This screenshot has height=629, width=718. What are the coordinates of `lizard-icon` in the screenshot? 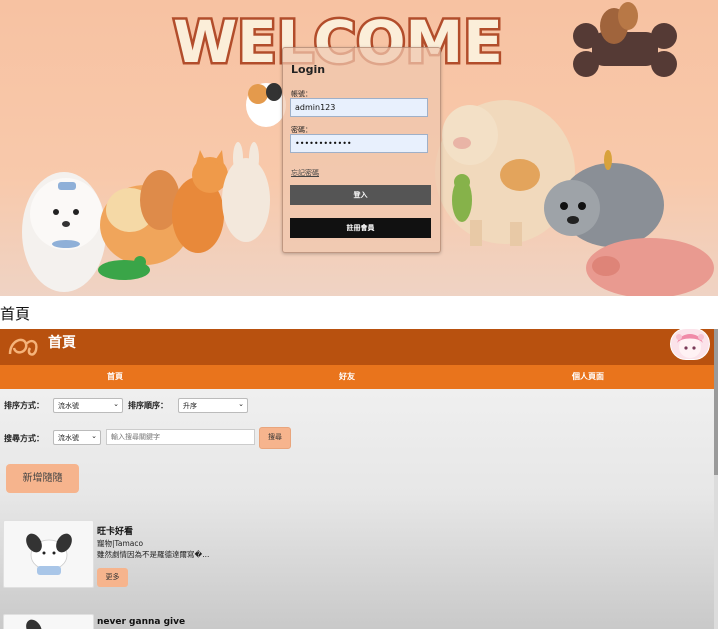 It's located at (462, 198).